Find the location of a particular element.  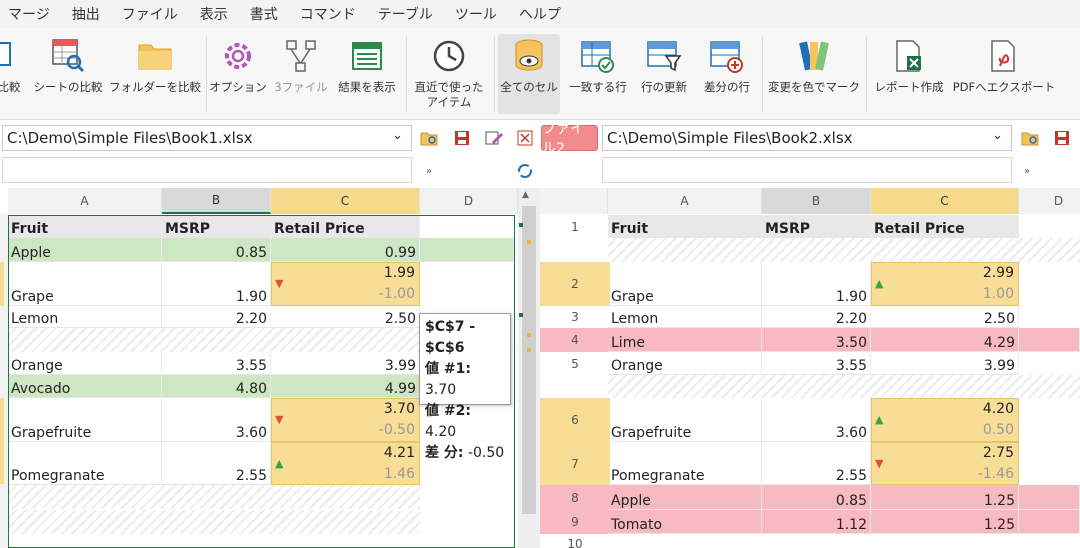

row-number: 4 is located at coordinates (575, 340).